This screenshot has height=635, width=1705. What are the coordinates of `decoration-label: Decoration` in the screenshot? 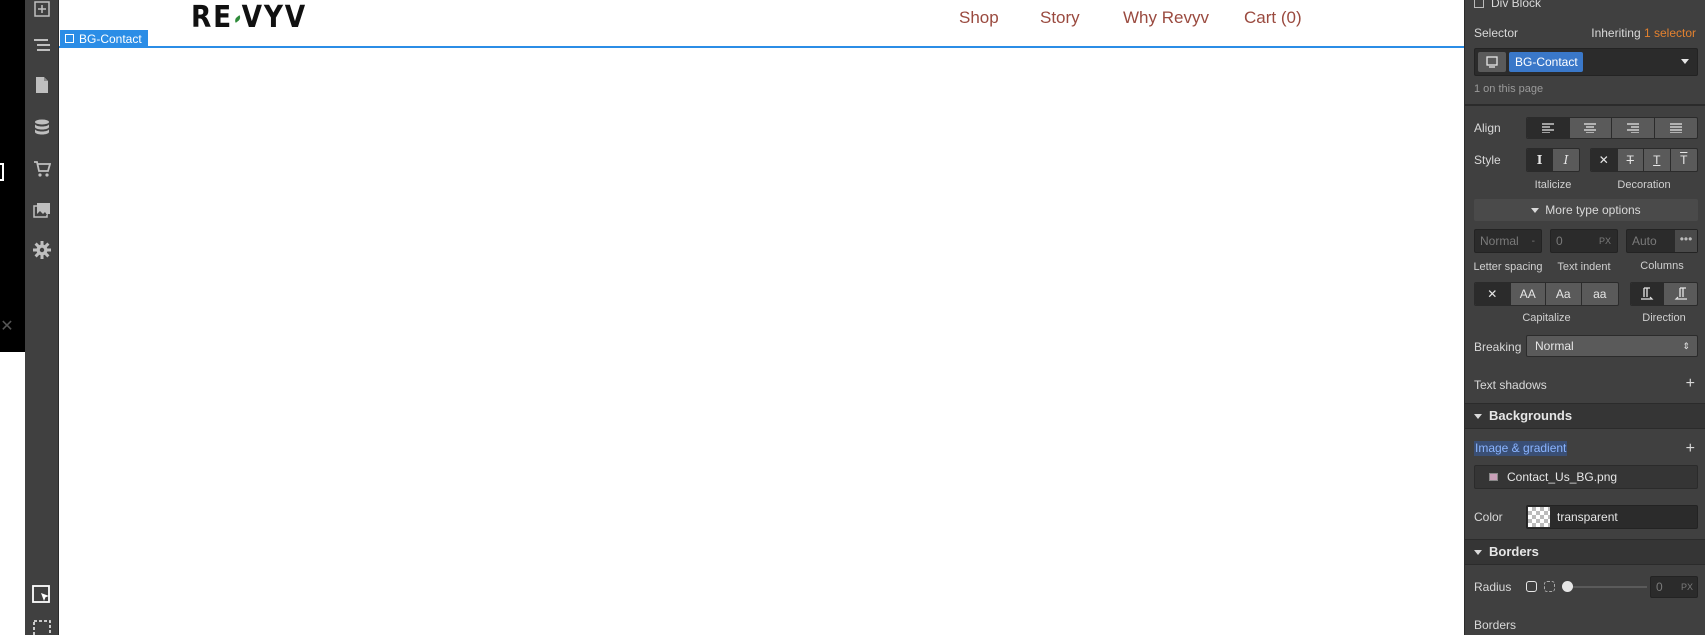 It's located at (1644, 185).